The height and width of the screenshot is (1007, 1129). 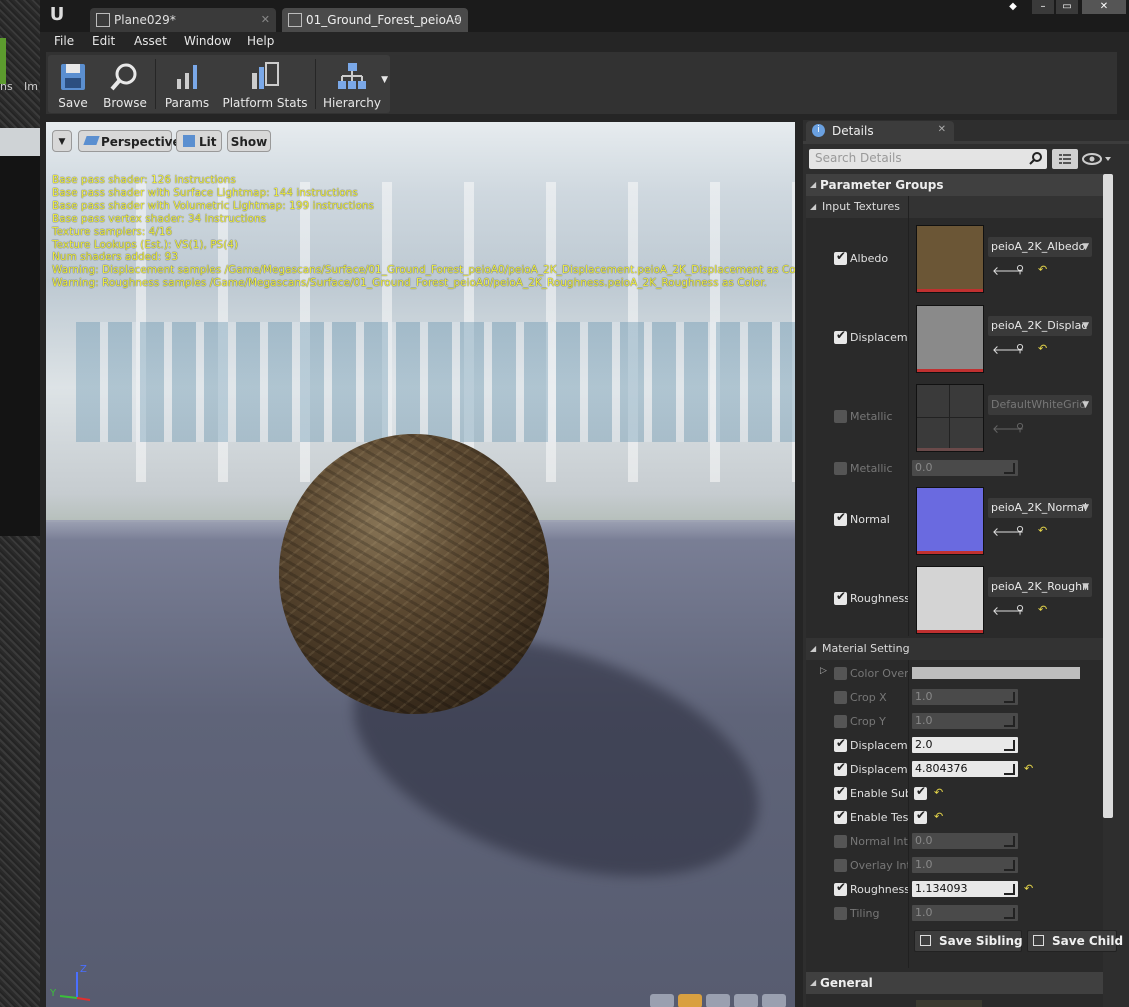 What do you see at coordinates (950, 259) in the screenshot?
I see `albedo-thumbnail` at bounding box center [950, 259].